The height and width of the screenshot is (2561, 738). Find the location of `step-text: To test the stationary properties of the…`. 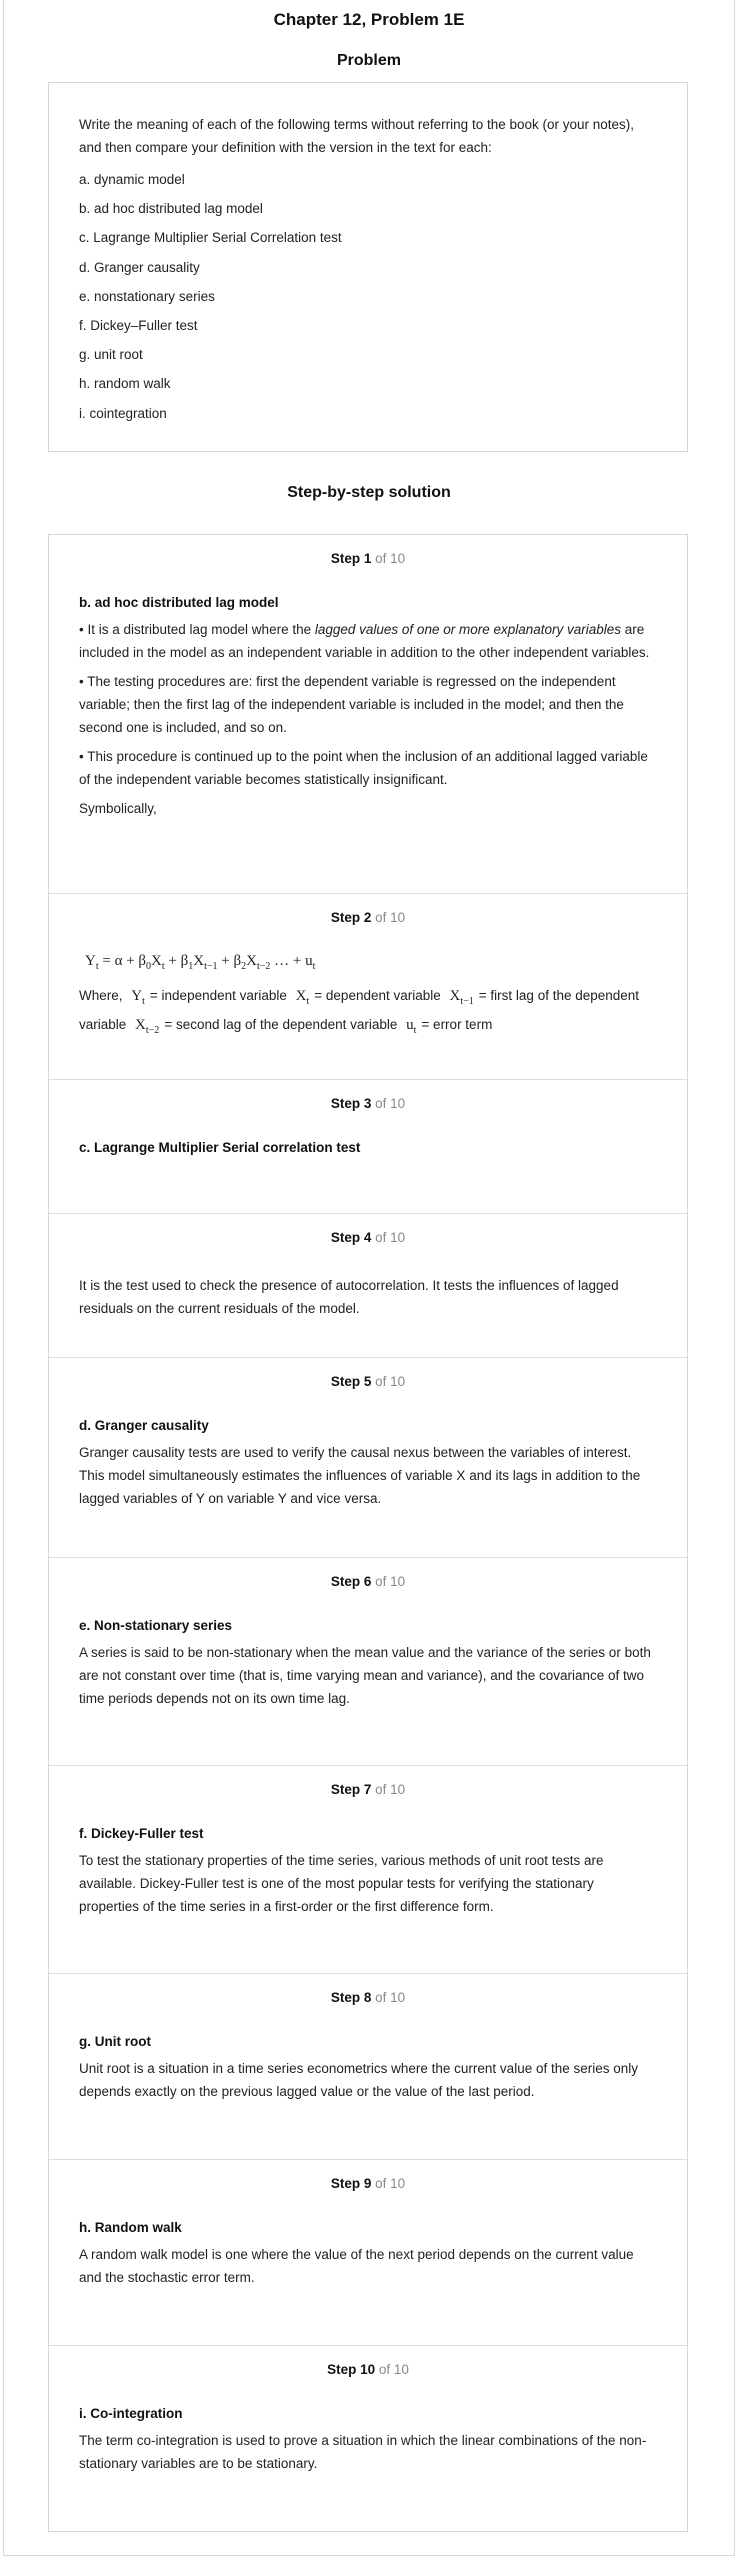

step-text: To test the stationary properties of the… is located at coordinates (341, 1883).